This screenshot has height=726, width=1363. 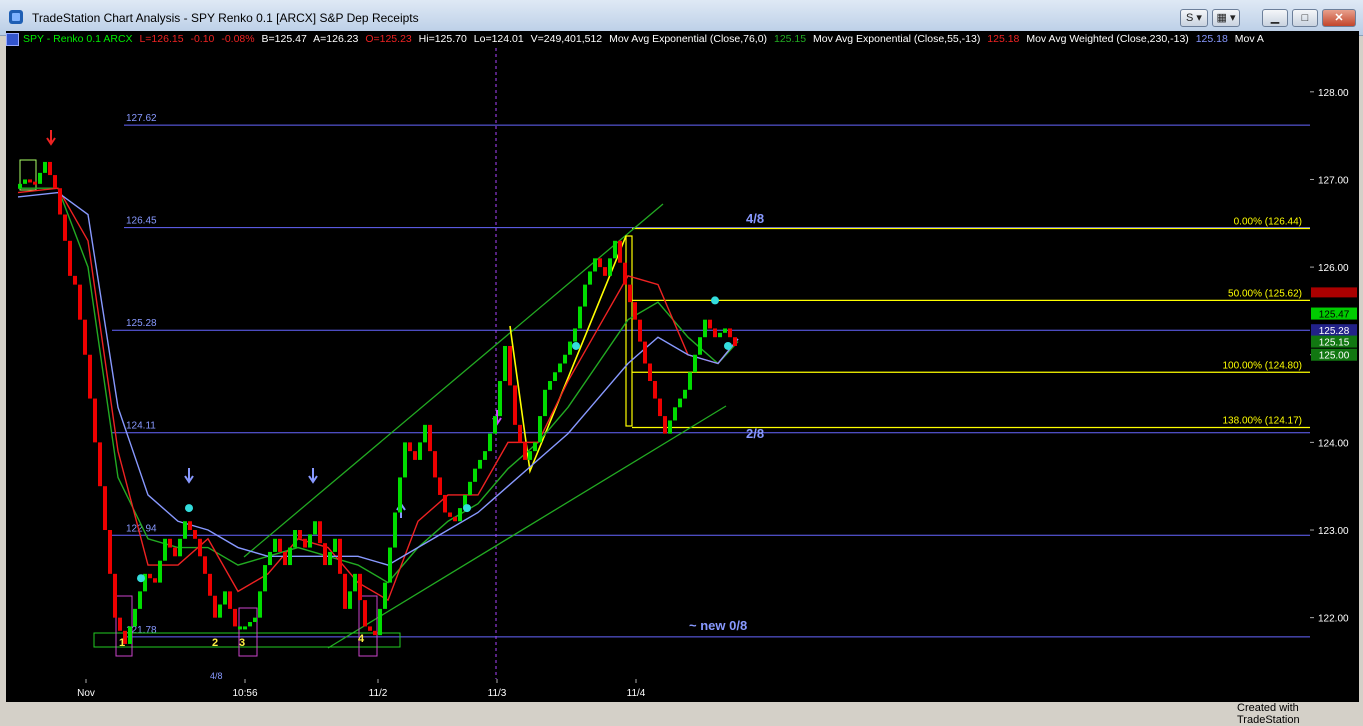 What do you see at coordinates (498, 39) in the screenshot?
I see `legend-low: Lo=124.01` at bounding box center [498, 39].